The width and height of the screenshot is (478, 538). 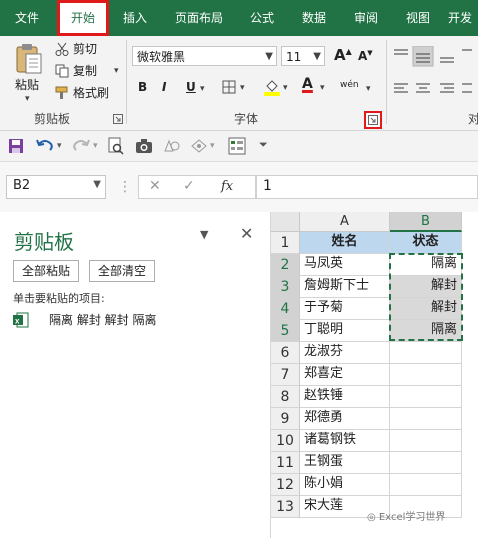 What do you see at coordinates (285, 375) in the screenshot?
I see `row-header: 7` at bounding box center [285, 375].